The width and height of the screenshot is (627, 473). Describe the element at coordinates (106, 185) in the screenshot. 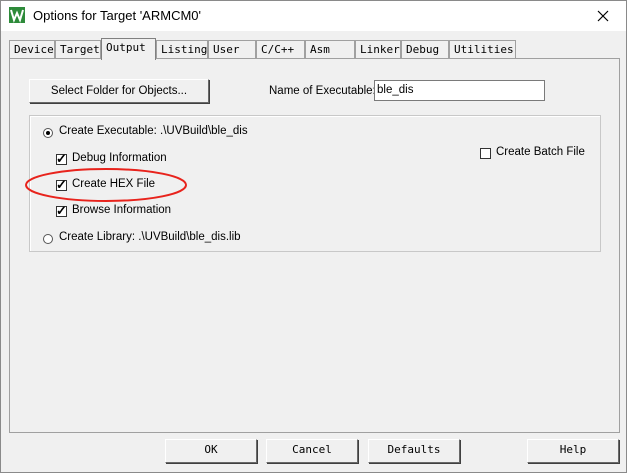

I see `highlight-ellipse` at that location.